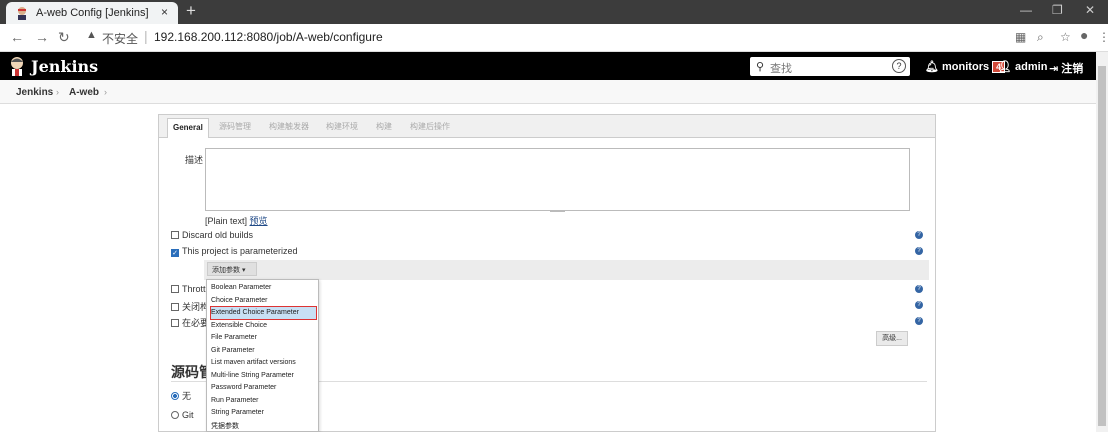 The height and width of the screenshot is (432, 1108). What do you see at coordinates (342, 126) in the screenshot?
I see `tab-environment: 构建环境` at bounding box center [342, 126].